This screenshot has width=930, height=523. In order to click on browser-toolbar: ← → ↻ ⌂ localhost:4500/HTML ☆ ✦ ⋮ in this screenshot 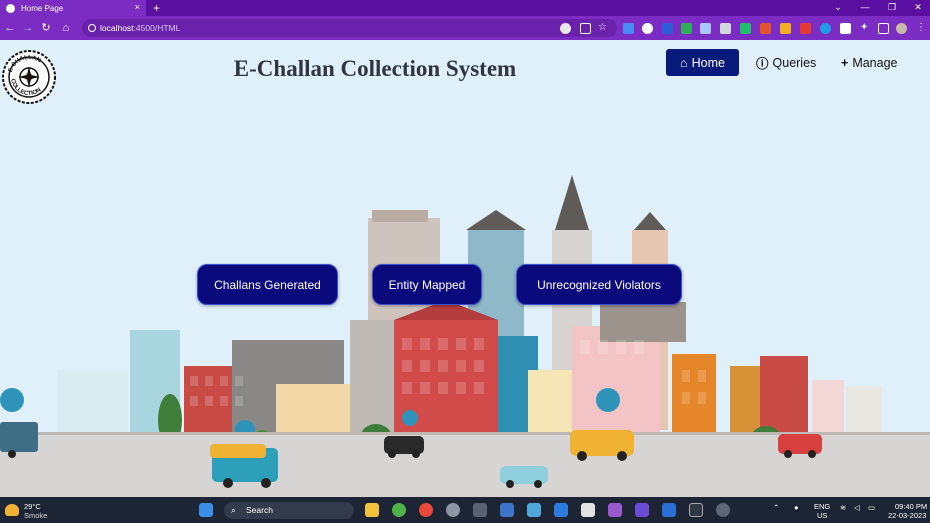, I will do `click(465, 28)`.